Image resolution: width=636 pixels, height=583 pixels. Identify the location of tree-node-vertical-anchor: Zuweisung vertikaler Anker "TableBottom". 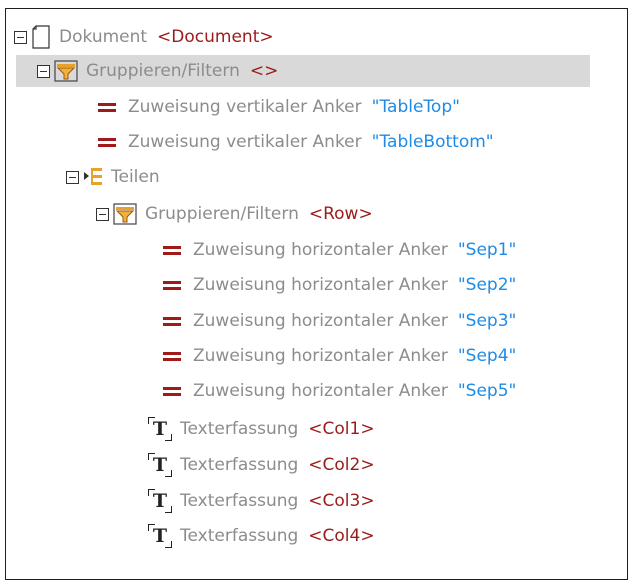
(295, 142).